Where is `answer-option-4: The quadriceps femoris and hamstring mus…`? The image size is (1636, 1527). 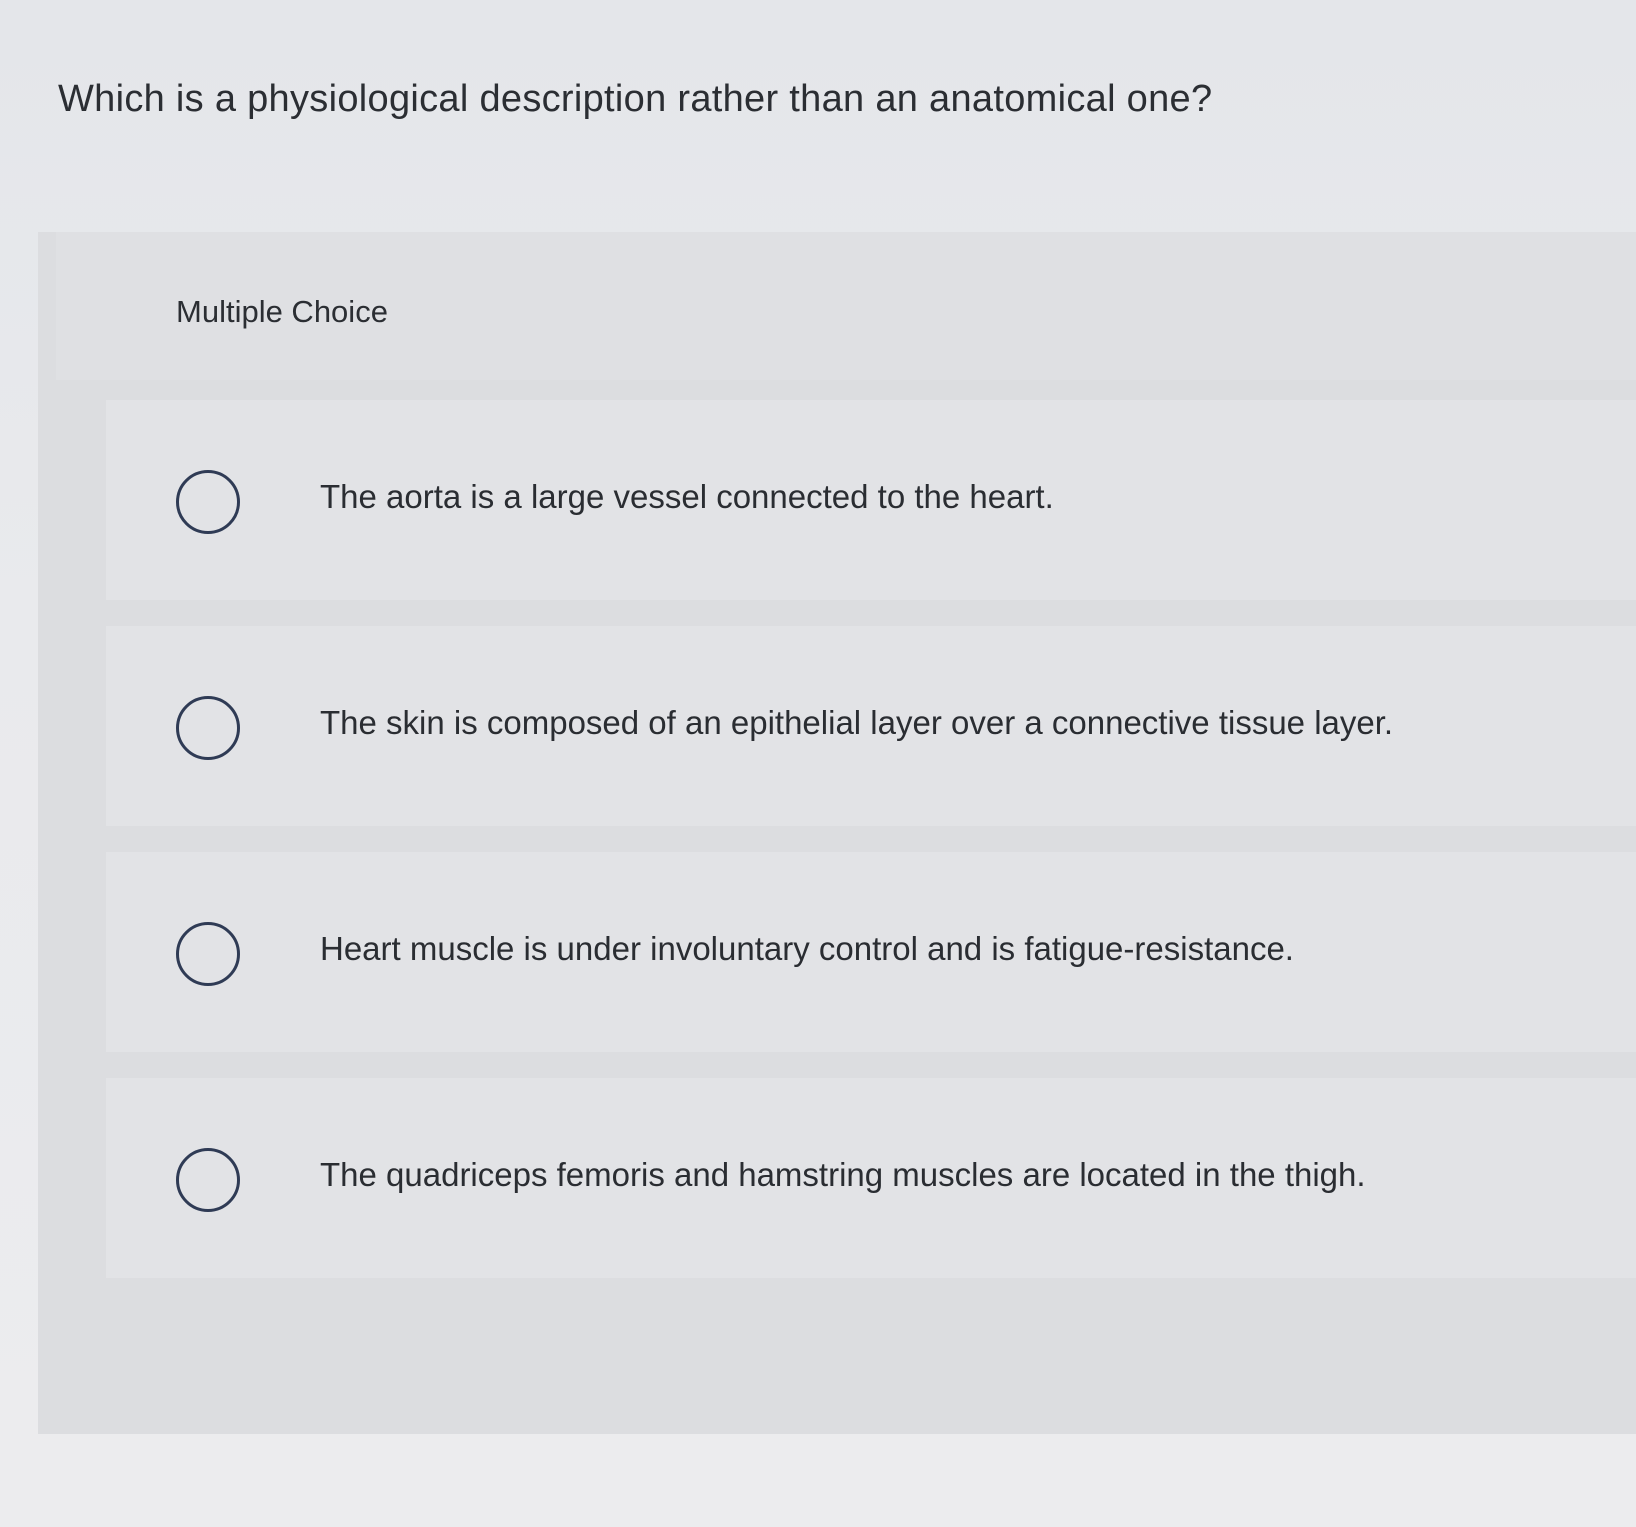 answer-option-4: The quadriceps femoris and hamstring mus… is located at coordinates (871, 1178).